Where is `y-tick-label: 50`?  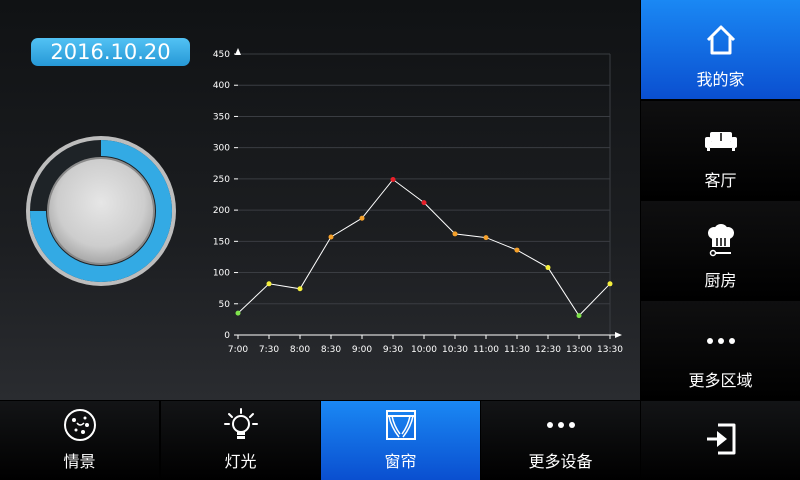 y-tick-label: 50 is located at coordinates (225, 305).